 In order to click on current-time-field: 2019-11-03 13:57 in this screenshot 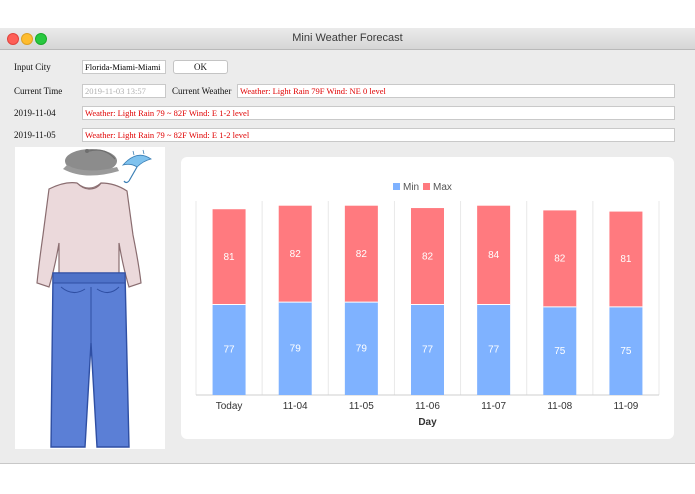, I will do `click(124, 91)`.